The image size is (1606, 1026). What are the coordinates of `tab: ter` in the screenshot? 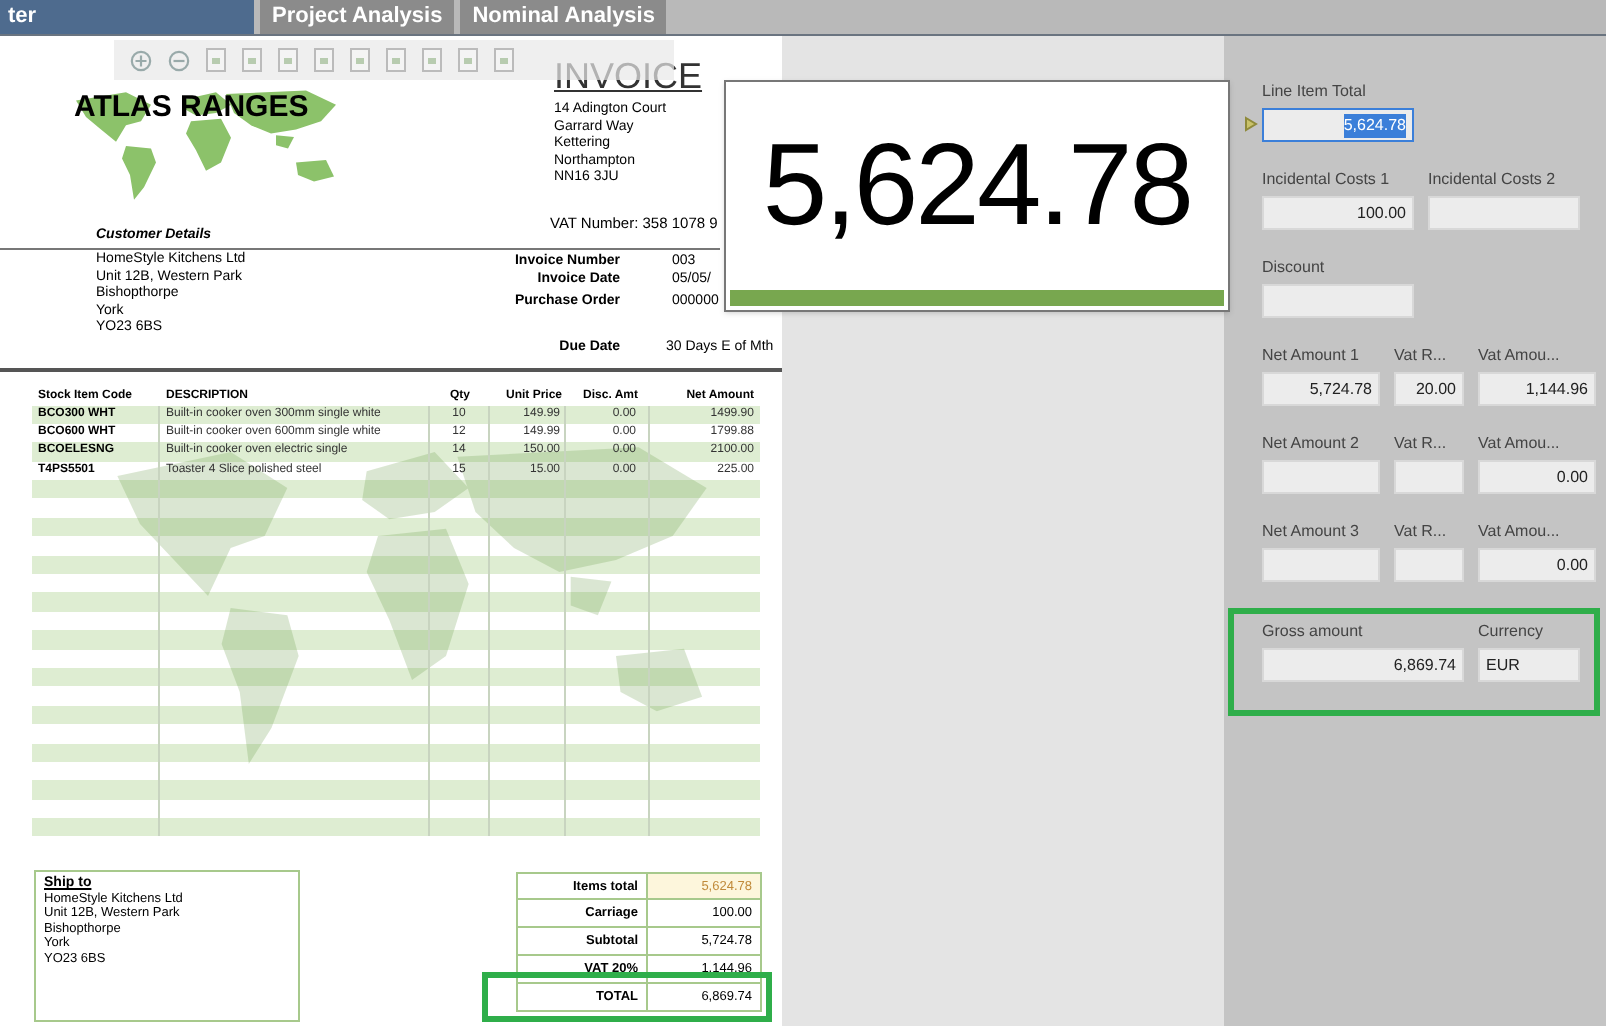 It's located at (127, 17).